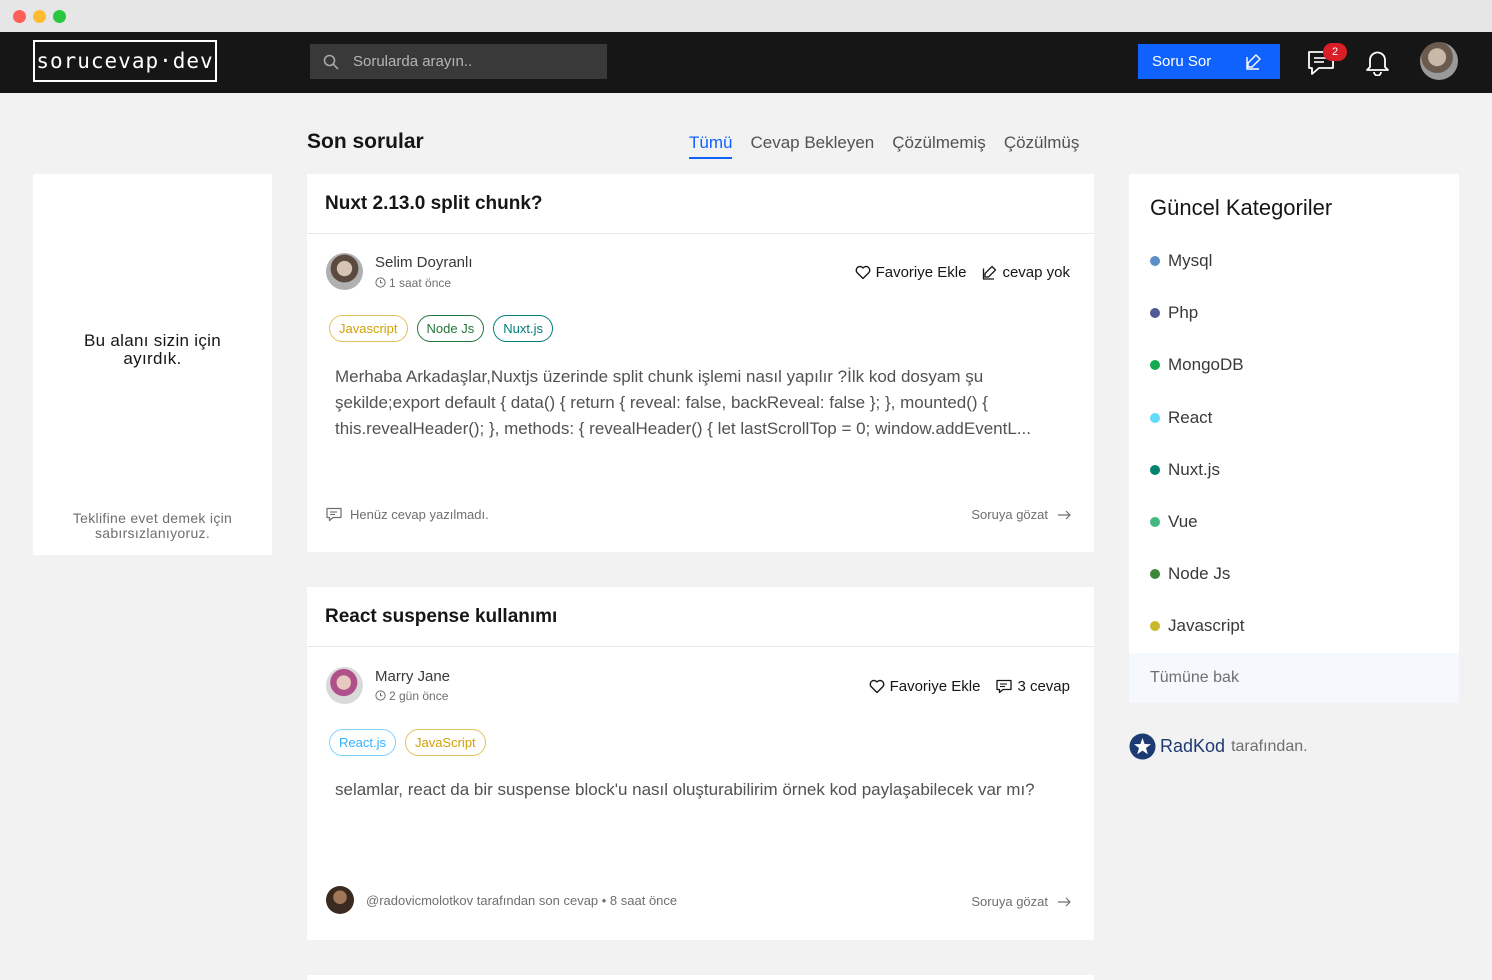 This screenshot has width=1492, height=980. I want to click on clock-icon, so click(380, 282).